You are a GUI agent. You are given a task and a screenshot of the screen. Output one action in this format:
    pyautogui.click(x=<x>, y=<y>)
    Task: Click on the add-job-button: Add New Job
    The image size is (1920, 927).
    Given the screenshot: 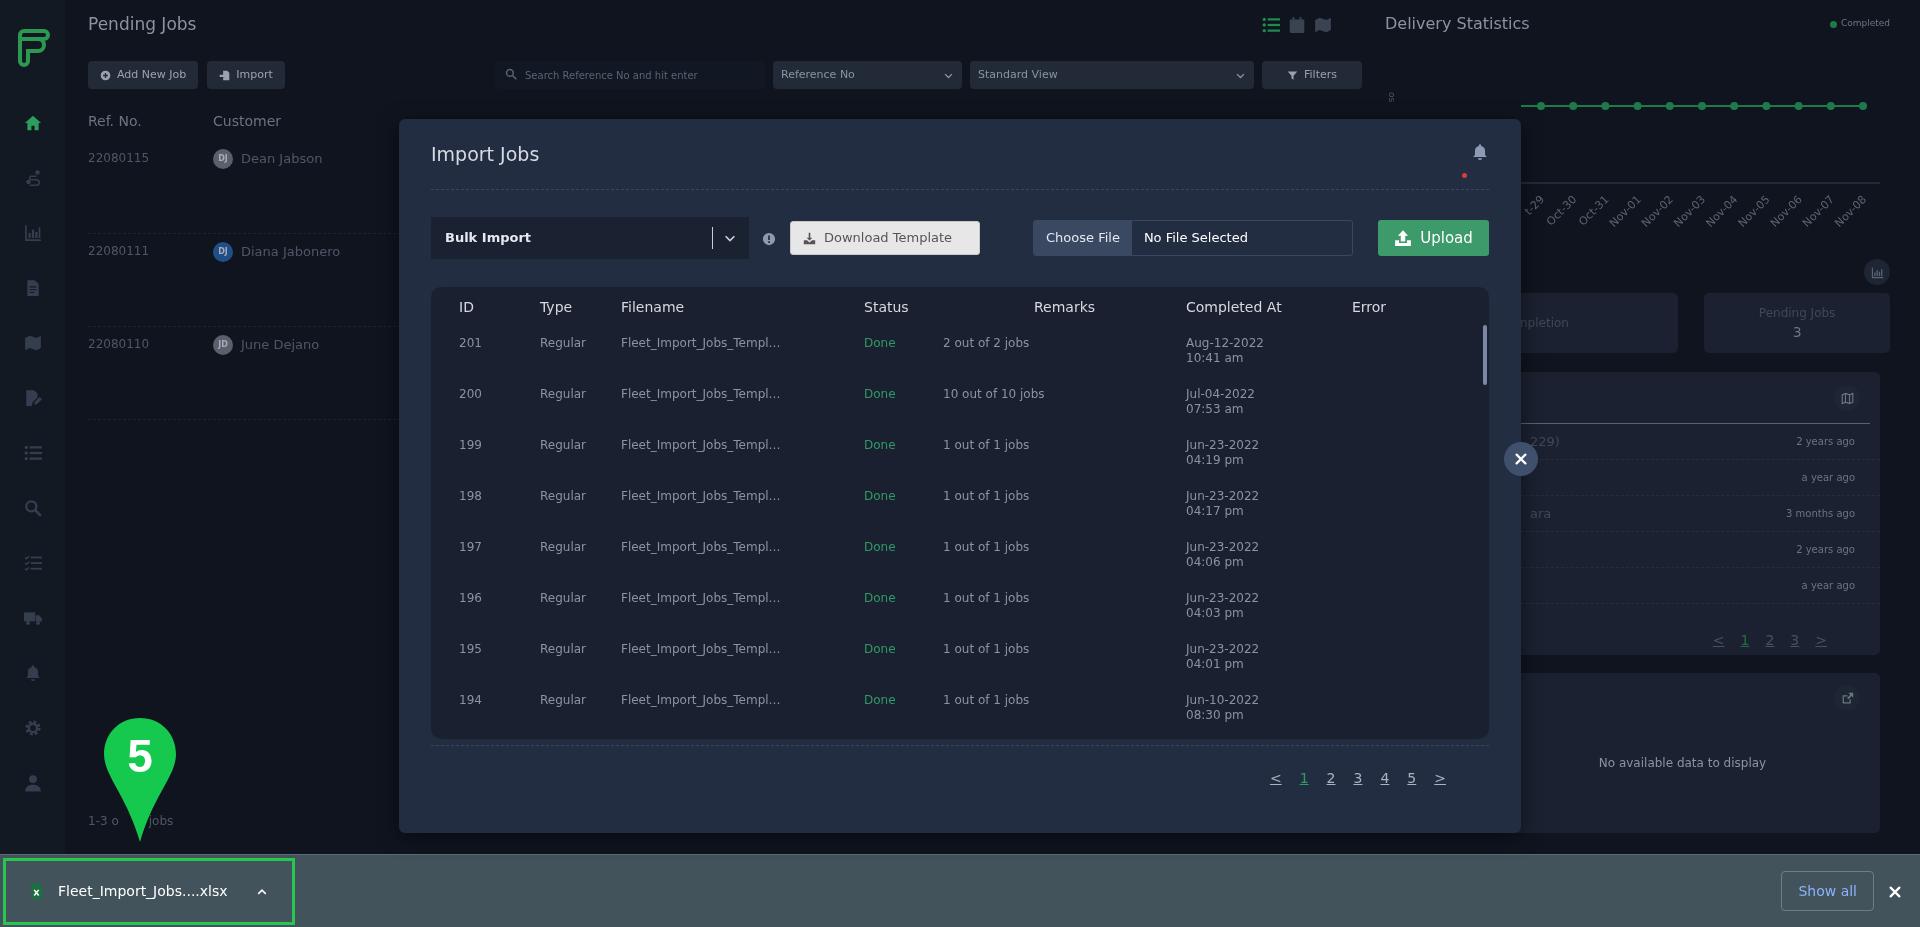 What is the action you would take?
    pyautogui.click(x=143, y=75)
    